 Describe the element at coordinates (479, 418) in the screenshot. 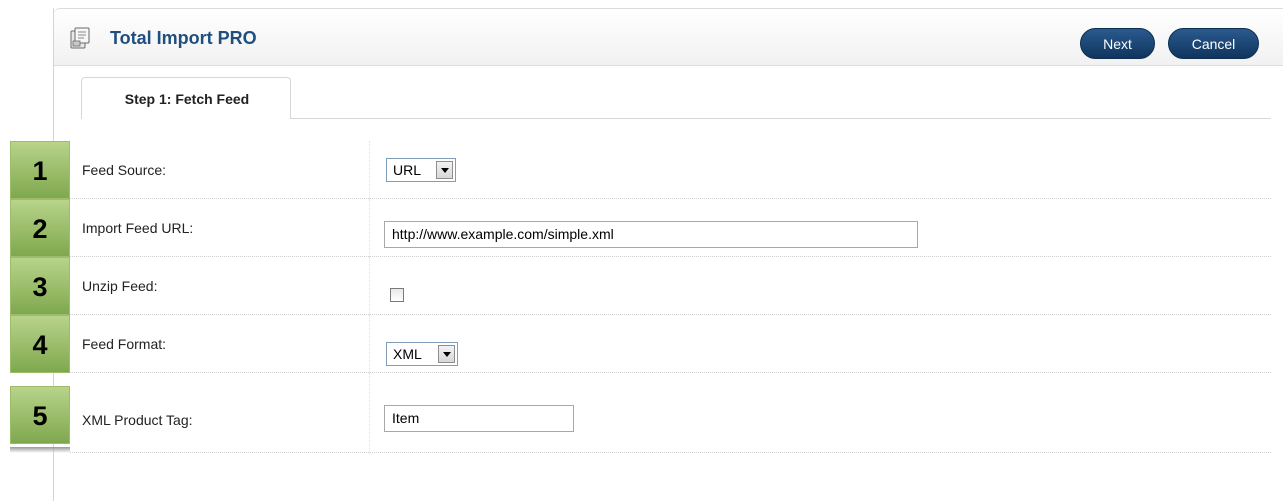

I see `xml-product-tag-input: Item` at that location.